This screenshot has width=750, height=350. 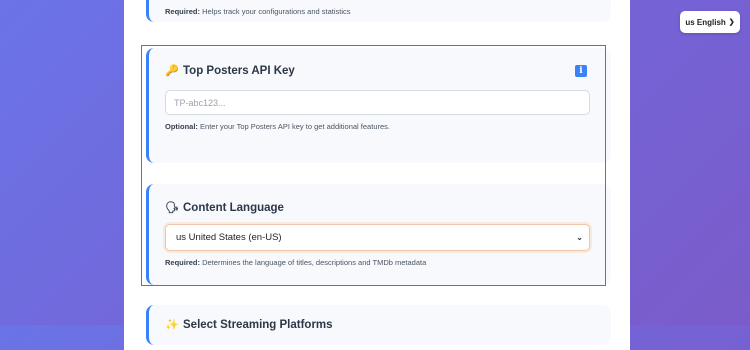 What do you see at coordinates (377, 237) in the screenshot?
I see `content-language-select: us United States (en-US) ⌄` at bounding box center [377, 237].